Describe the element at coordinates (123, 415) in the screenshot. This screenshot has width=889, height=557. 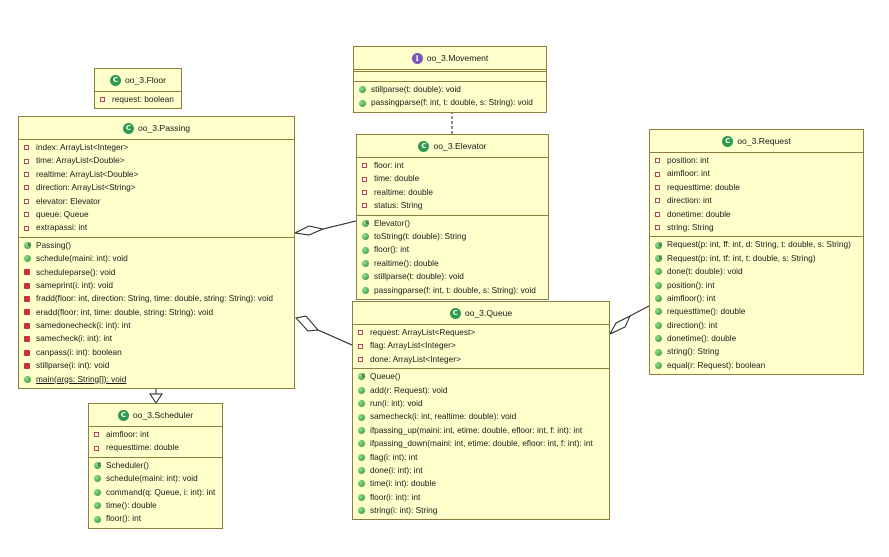
I see `class-icon: C` at that location.